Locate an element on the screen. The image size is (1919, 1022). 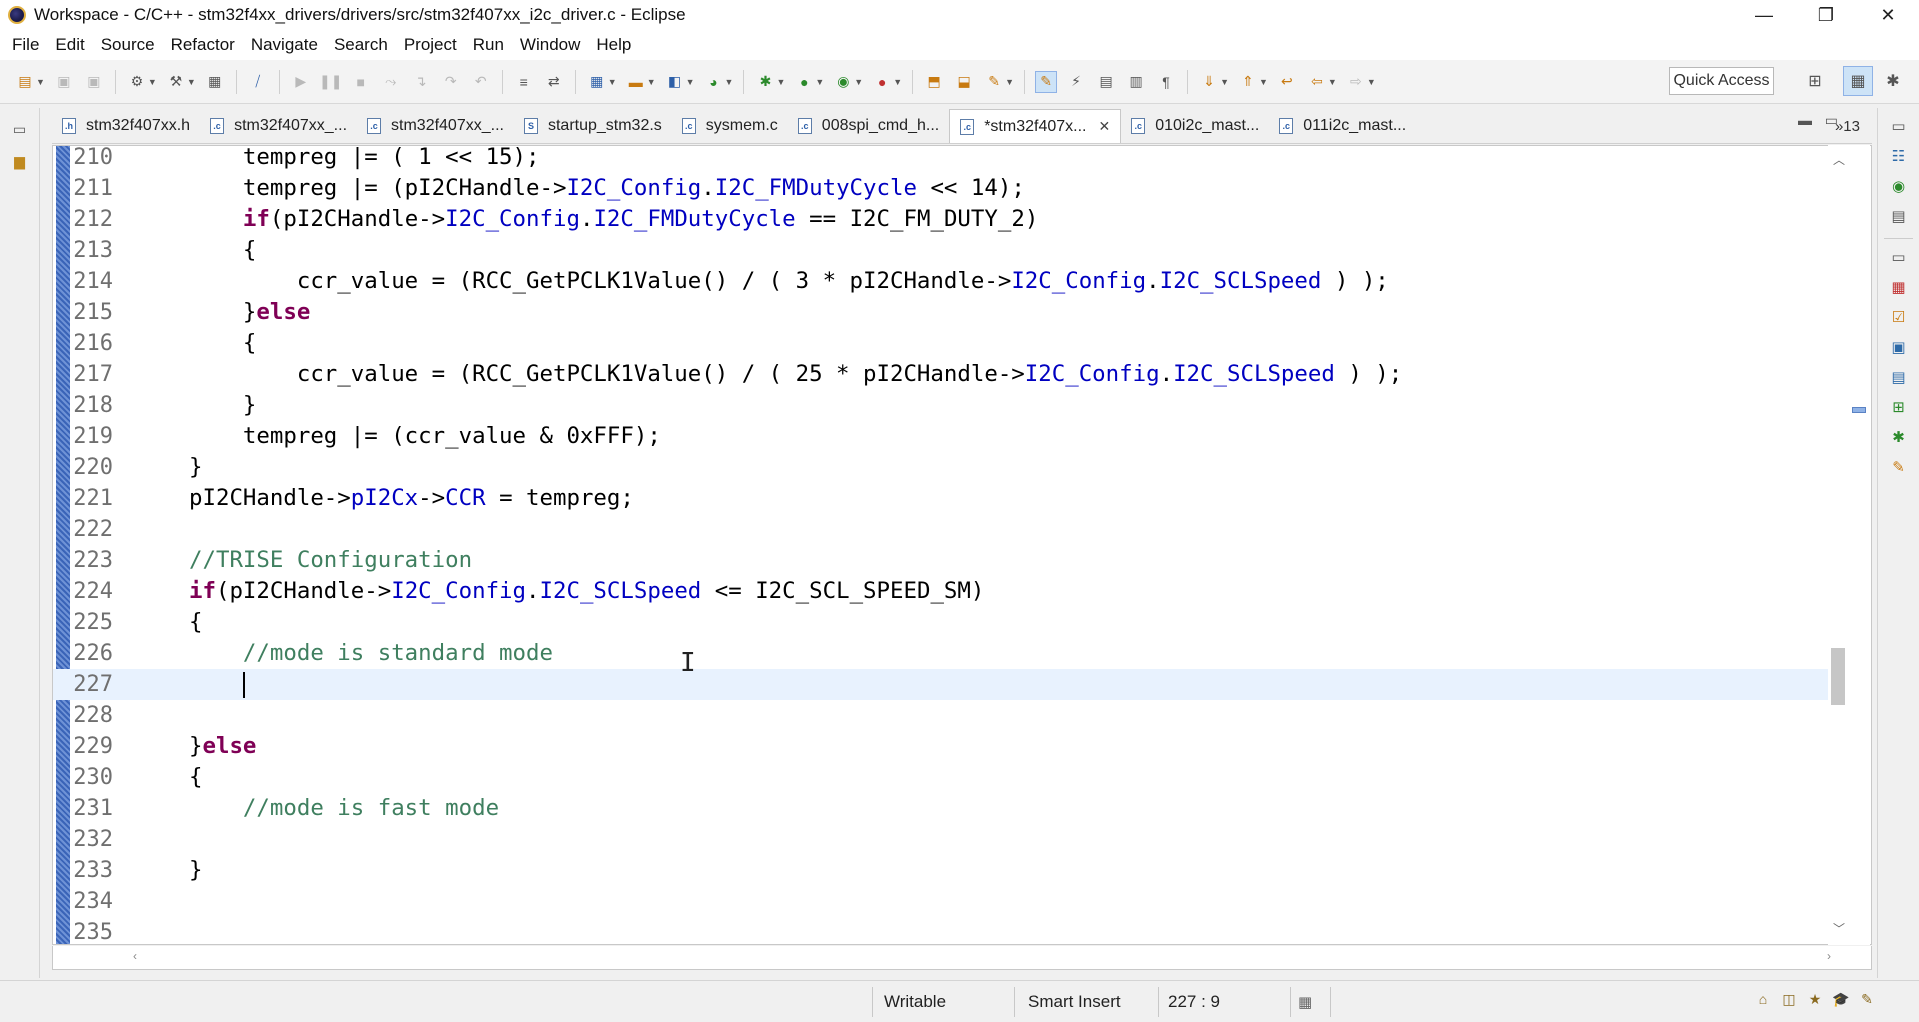
new-class-icon: ◧ is located at coordinates (675, 82).